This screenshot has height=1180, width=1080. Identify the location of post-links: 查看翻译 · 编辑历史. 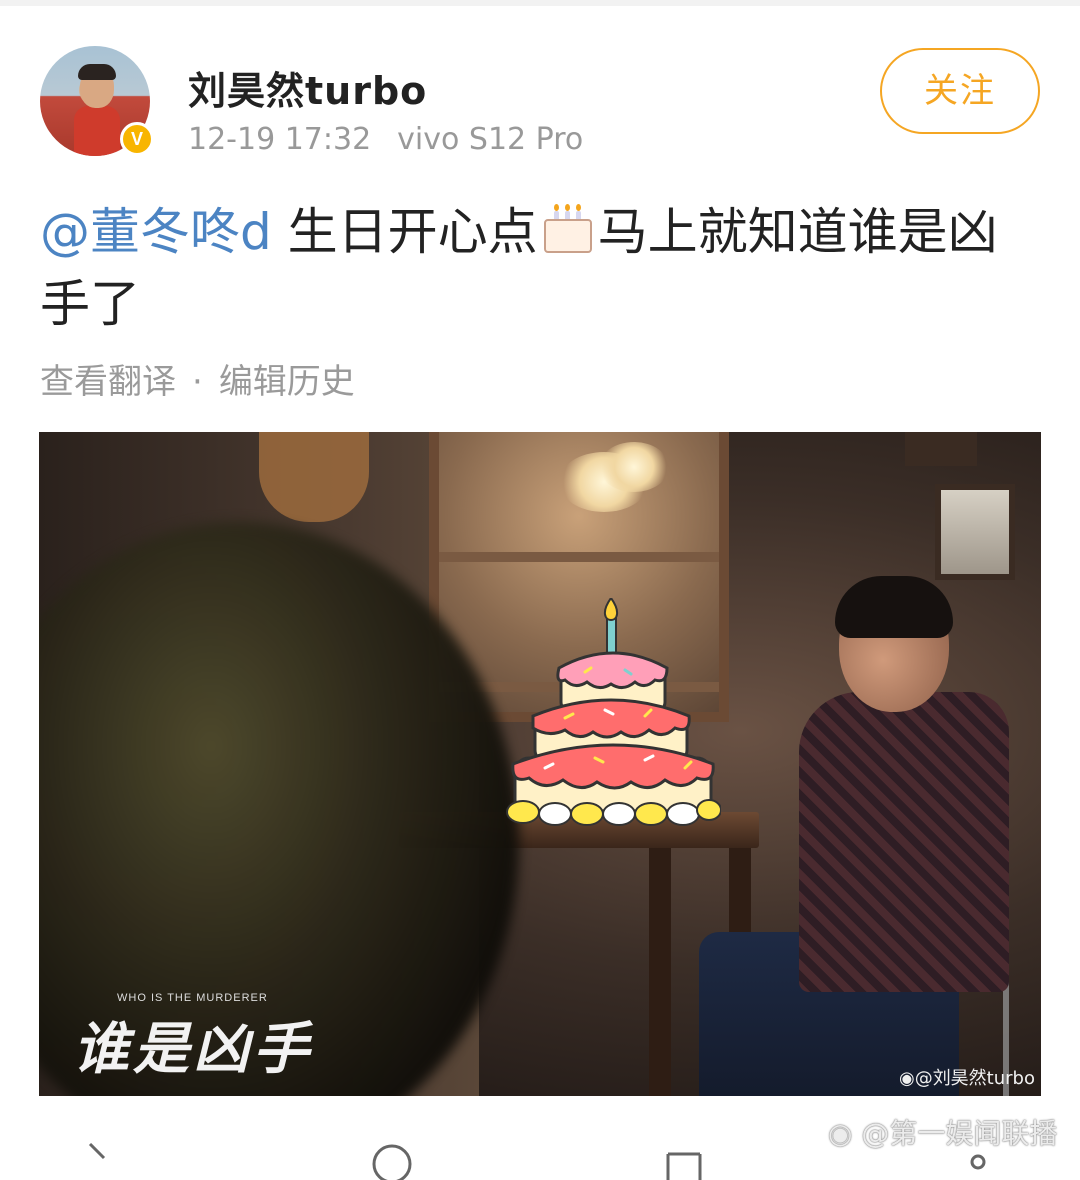
(197, 378).